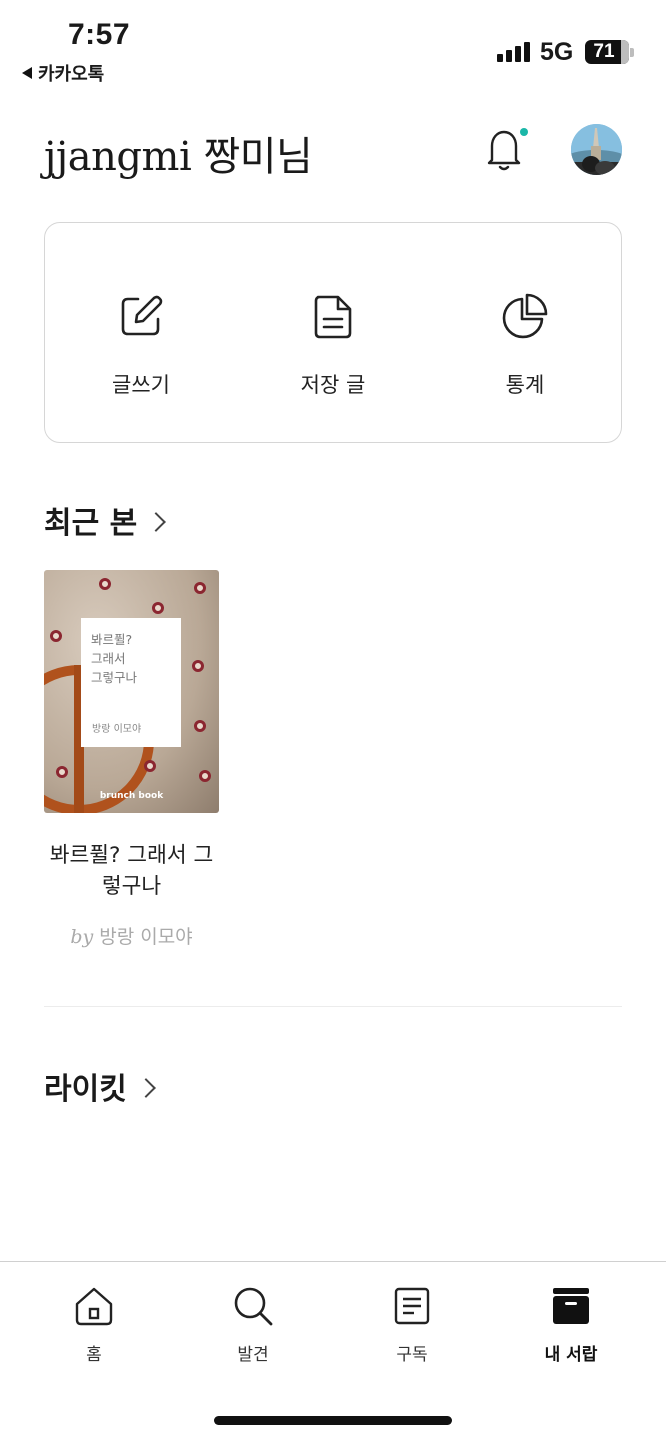 The width and height of the screenshot is (666, 1440). Describe the element at coordinates (412, 1306) in the screenshot. I see `document-list-icon` at that location.